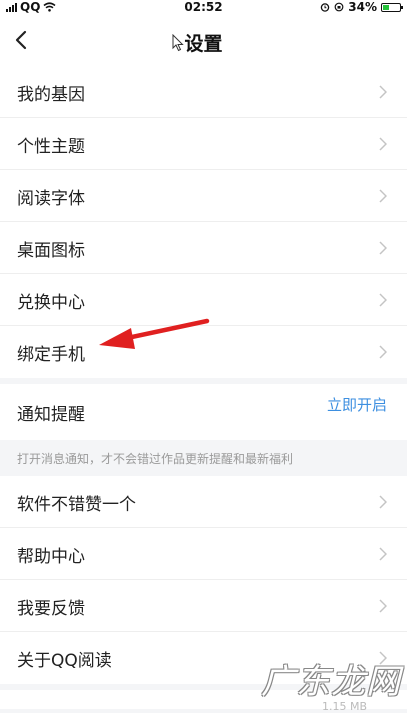  What do you see at coordinates (51, 147) in the screenshot?
I see `setting-label: 个性主题` at bounding box center [51, 147].